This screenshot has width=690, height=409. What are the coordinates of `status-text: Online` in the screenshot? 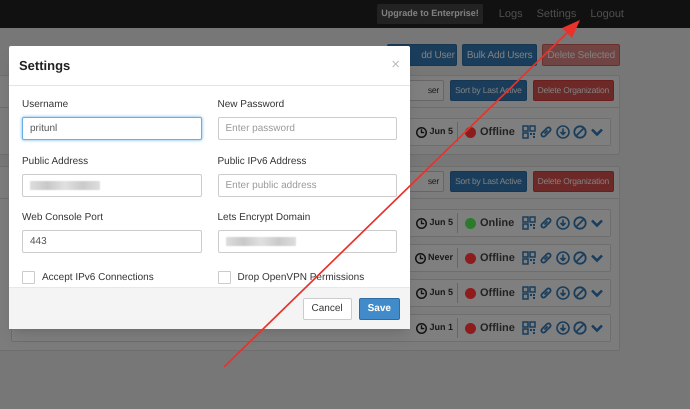 It's located at (498, 223).